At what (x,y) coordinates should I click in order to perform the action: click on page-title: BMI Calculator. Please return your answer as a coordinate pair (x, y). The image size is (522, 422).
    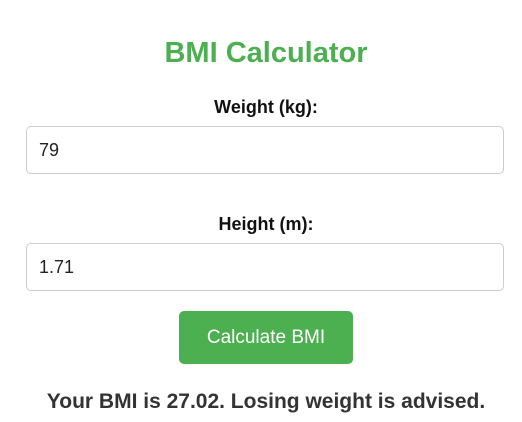
    Looking at the image, I should click on (266, 53).